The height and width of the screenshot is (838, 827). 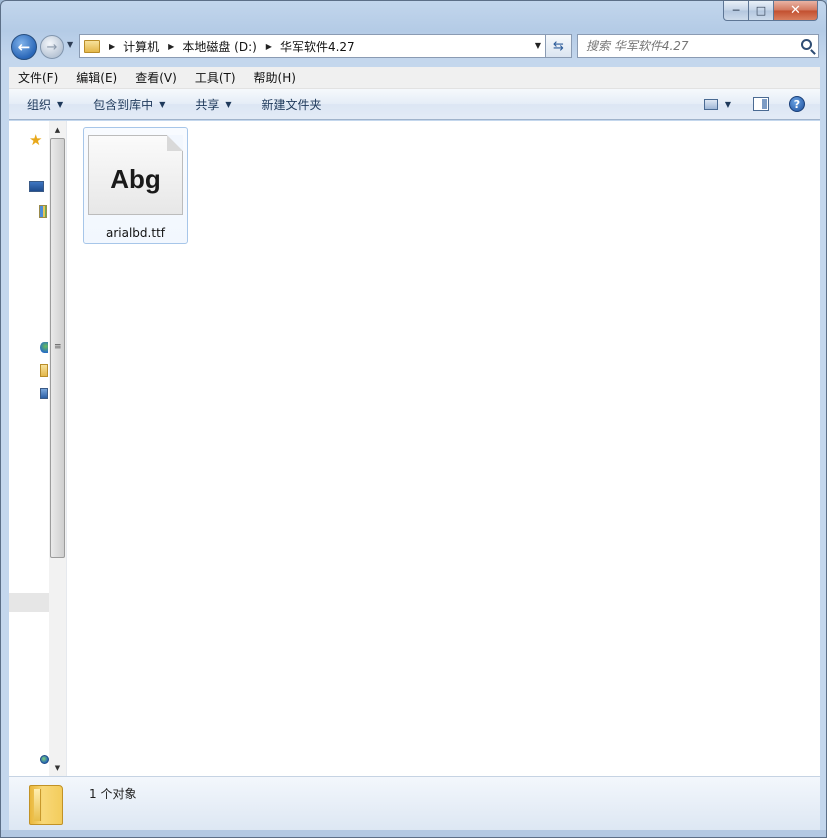 I want to click on scroll-up-arrow-icon: ▲, so click(x=57, y=129).